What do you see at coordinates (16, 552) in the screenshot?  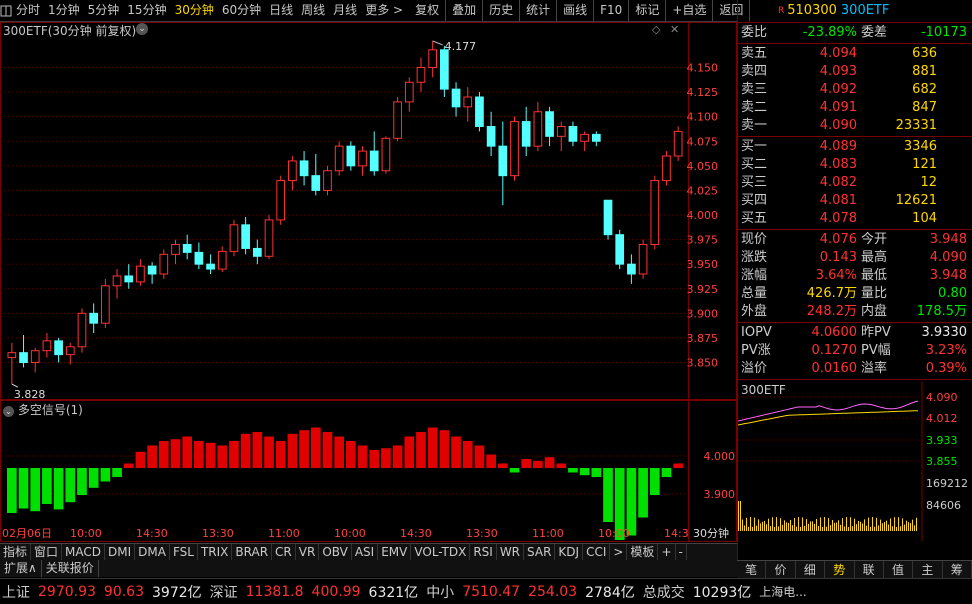 I see `indicator-tab-0: 指标` at bounding box center [16, 552].